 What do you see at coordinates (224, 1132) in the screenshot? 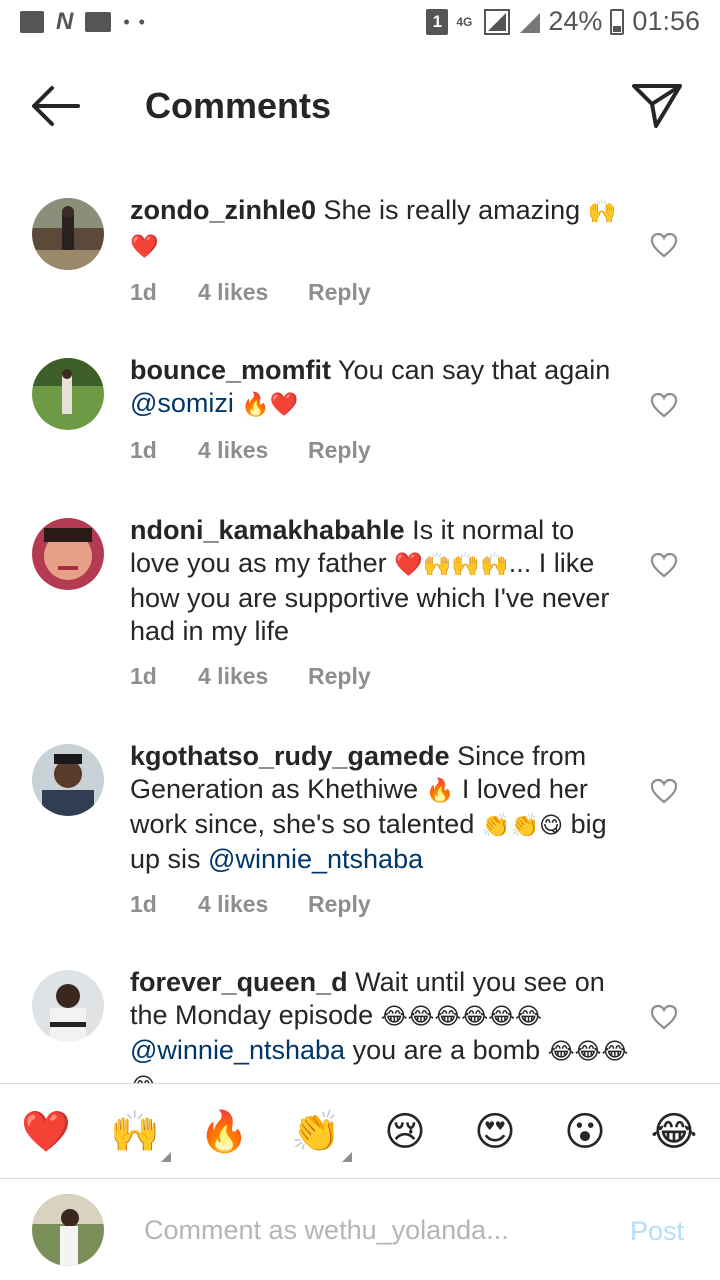
I see `emoji-fire-button: 🔥` at bounding box center [224, 1132].